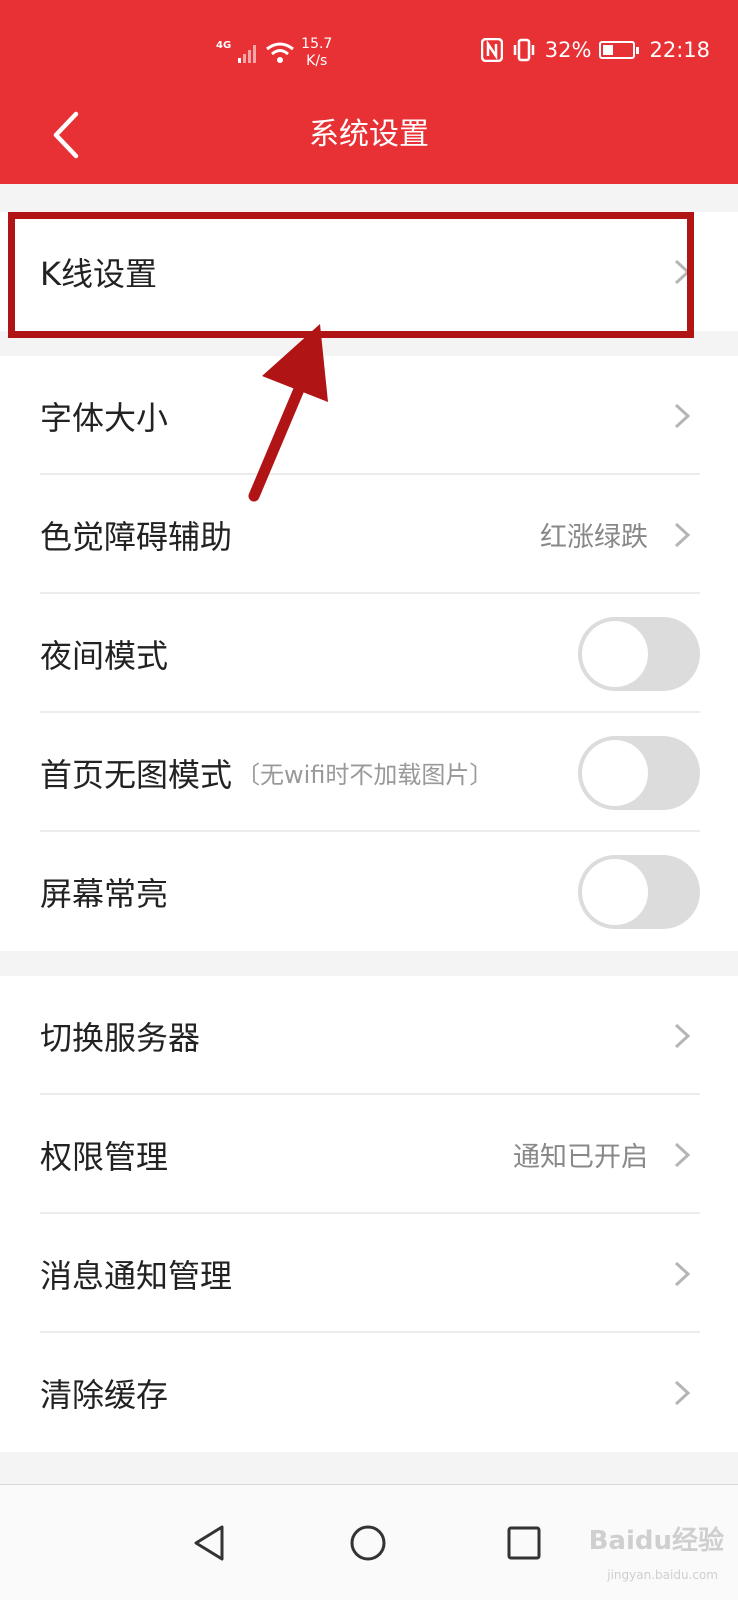 The width and height of the screenshot is (738, 1600). Describe the element at coordinates (136, 774) in the screenshot. I see `no-image-mode-label: 首页无图模式` at that location.